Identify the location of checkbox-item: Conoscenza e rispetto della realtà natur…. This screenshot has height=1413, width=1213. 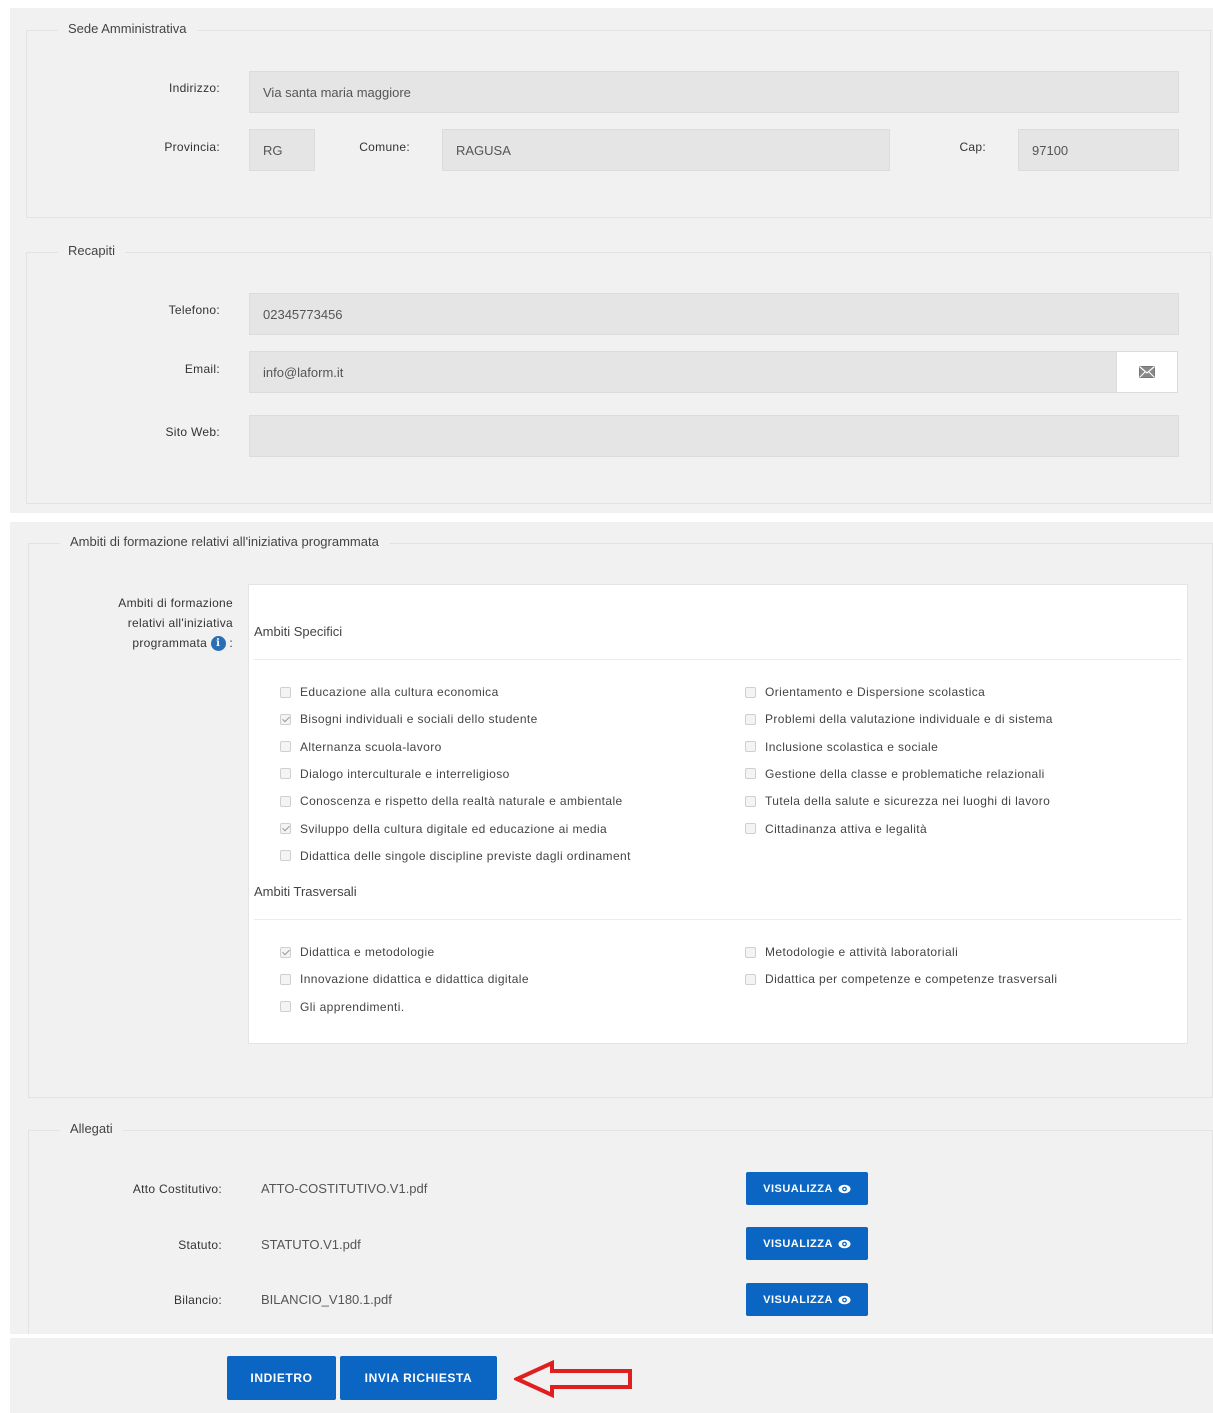
(451, 801).